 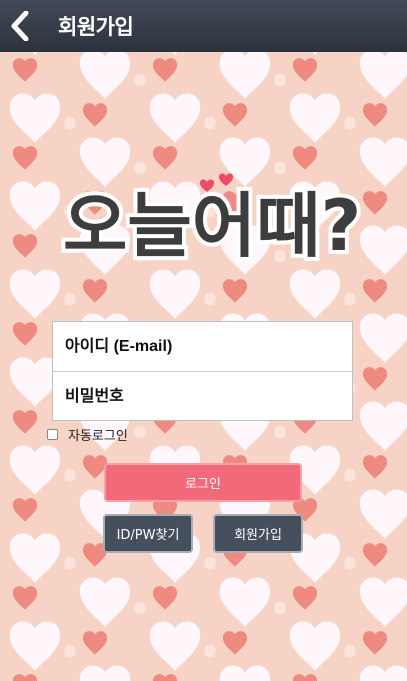 I want to click on back-button, so click(x=20, y=26).